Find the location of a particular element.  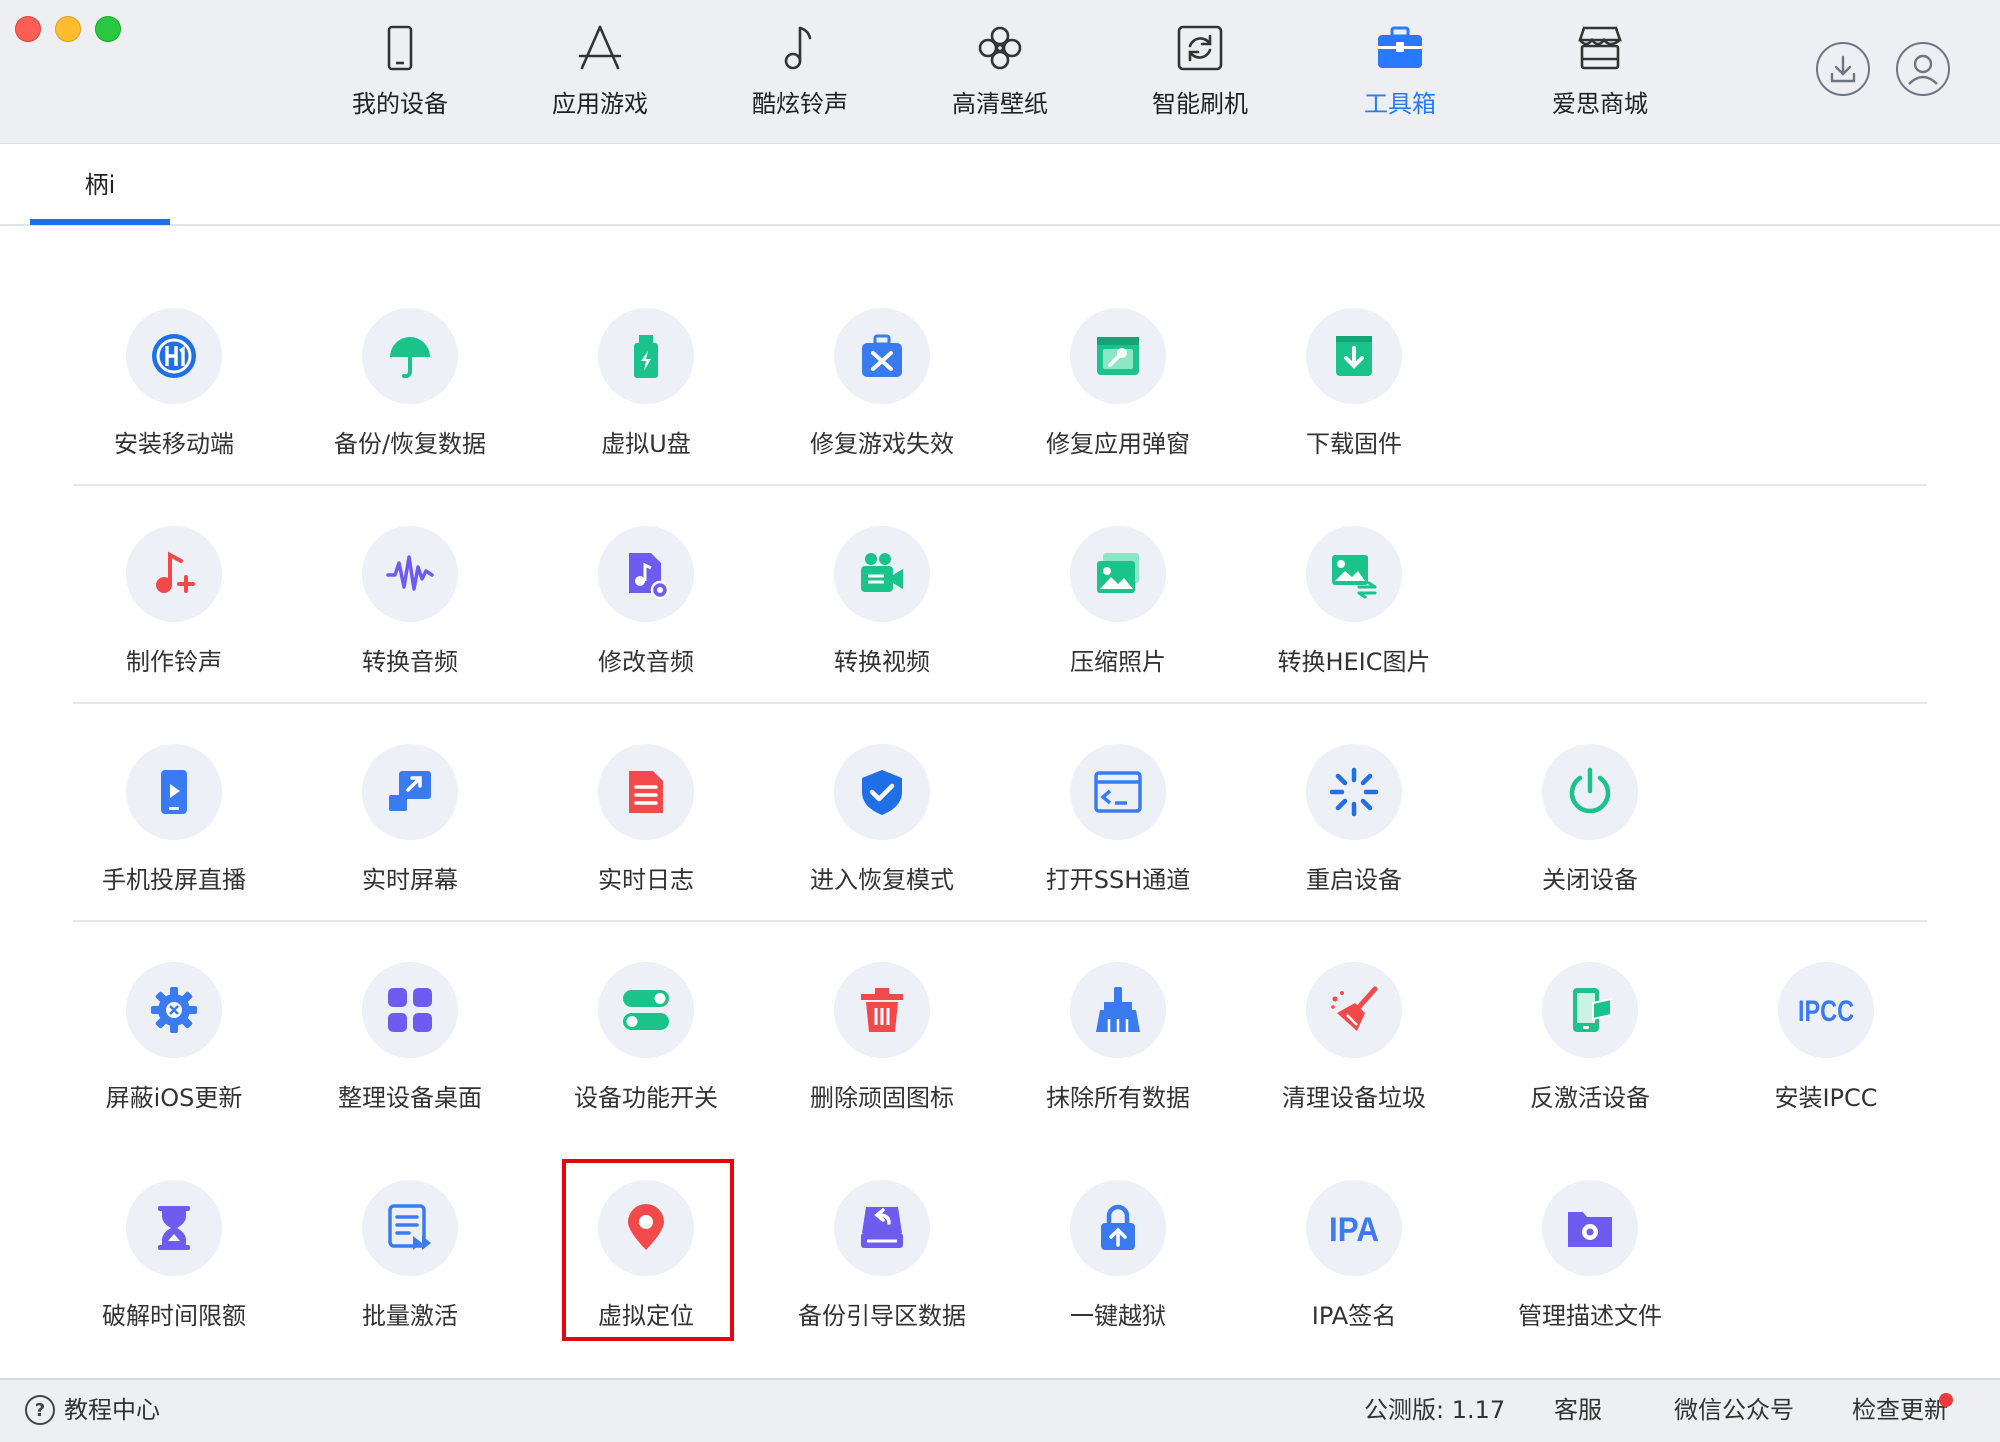

tool-label: 设备功能开关 is located at coordinates (646, 1098).